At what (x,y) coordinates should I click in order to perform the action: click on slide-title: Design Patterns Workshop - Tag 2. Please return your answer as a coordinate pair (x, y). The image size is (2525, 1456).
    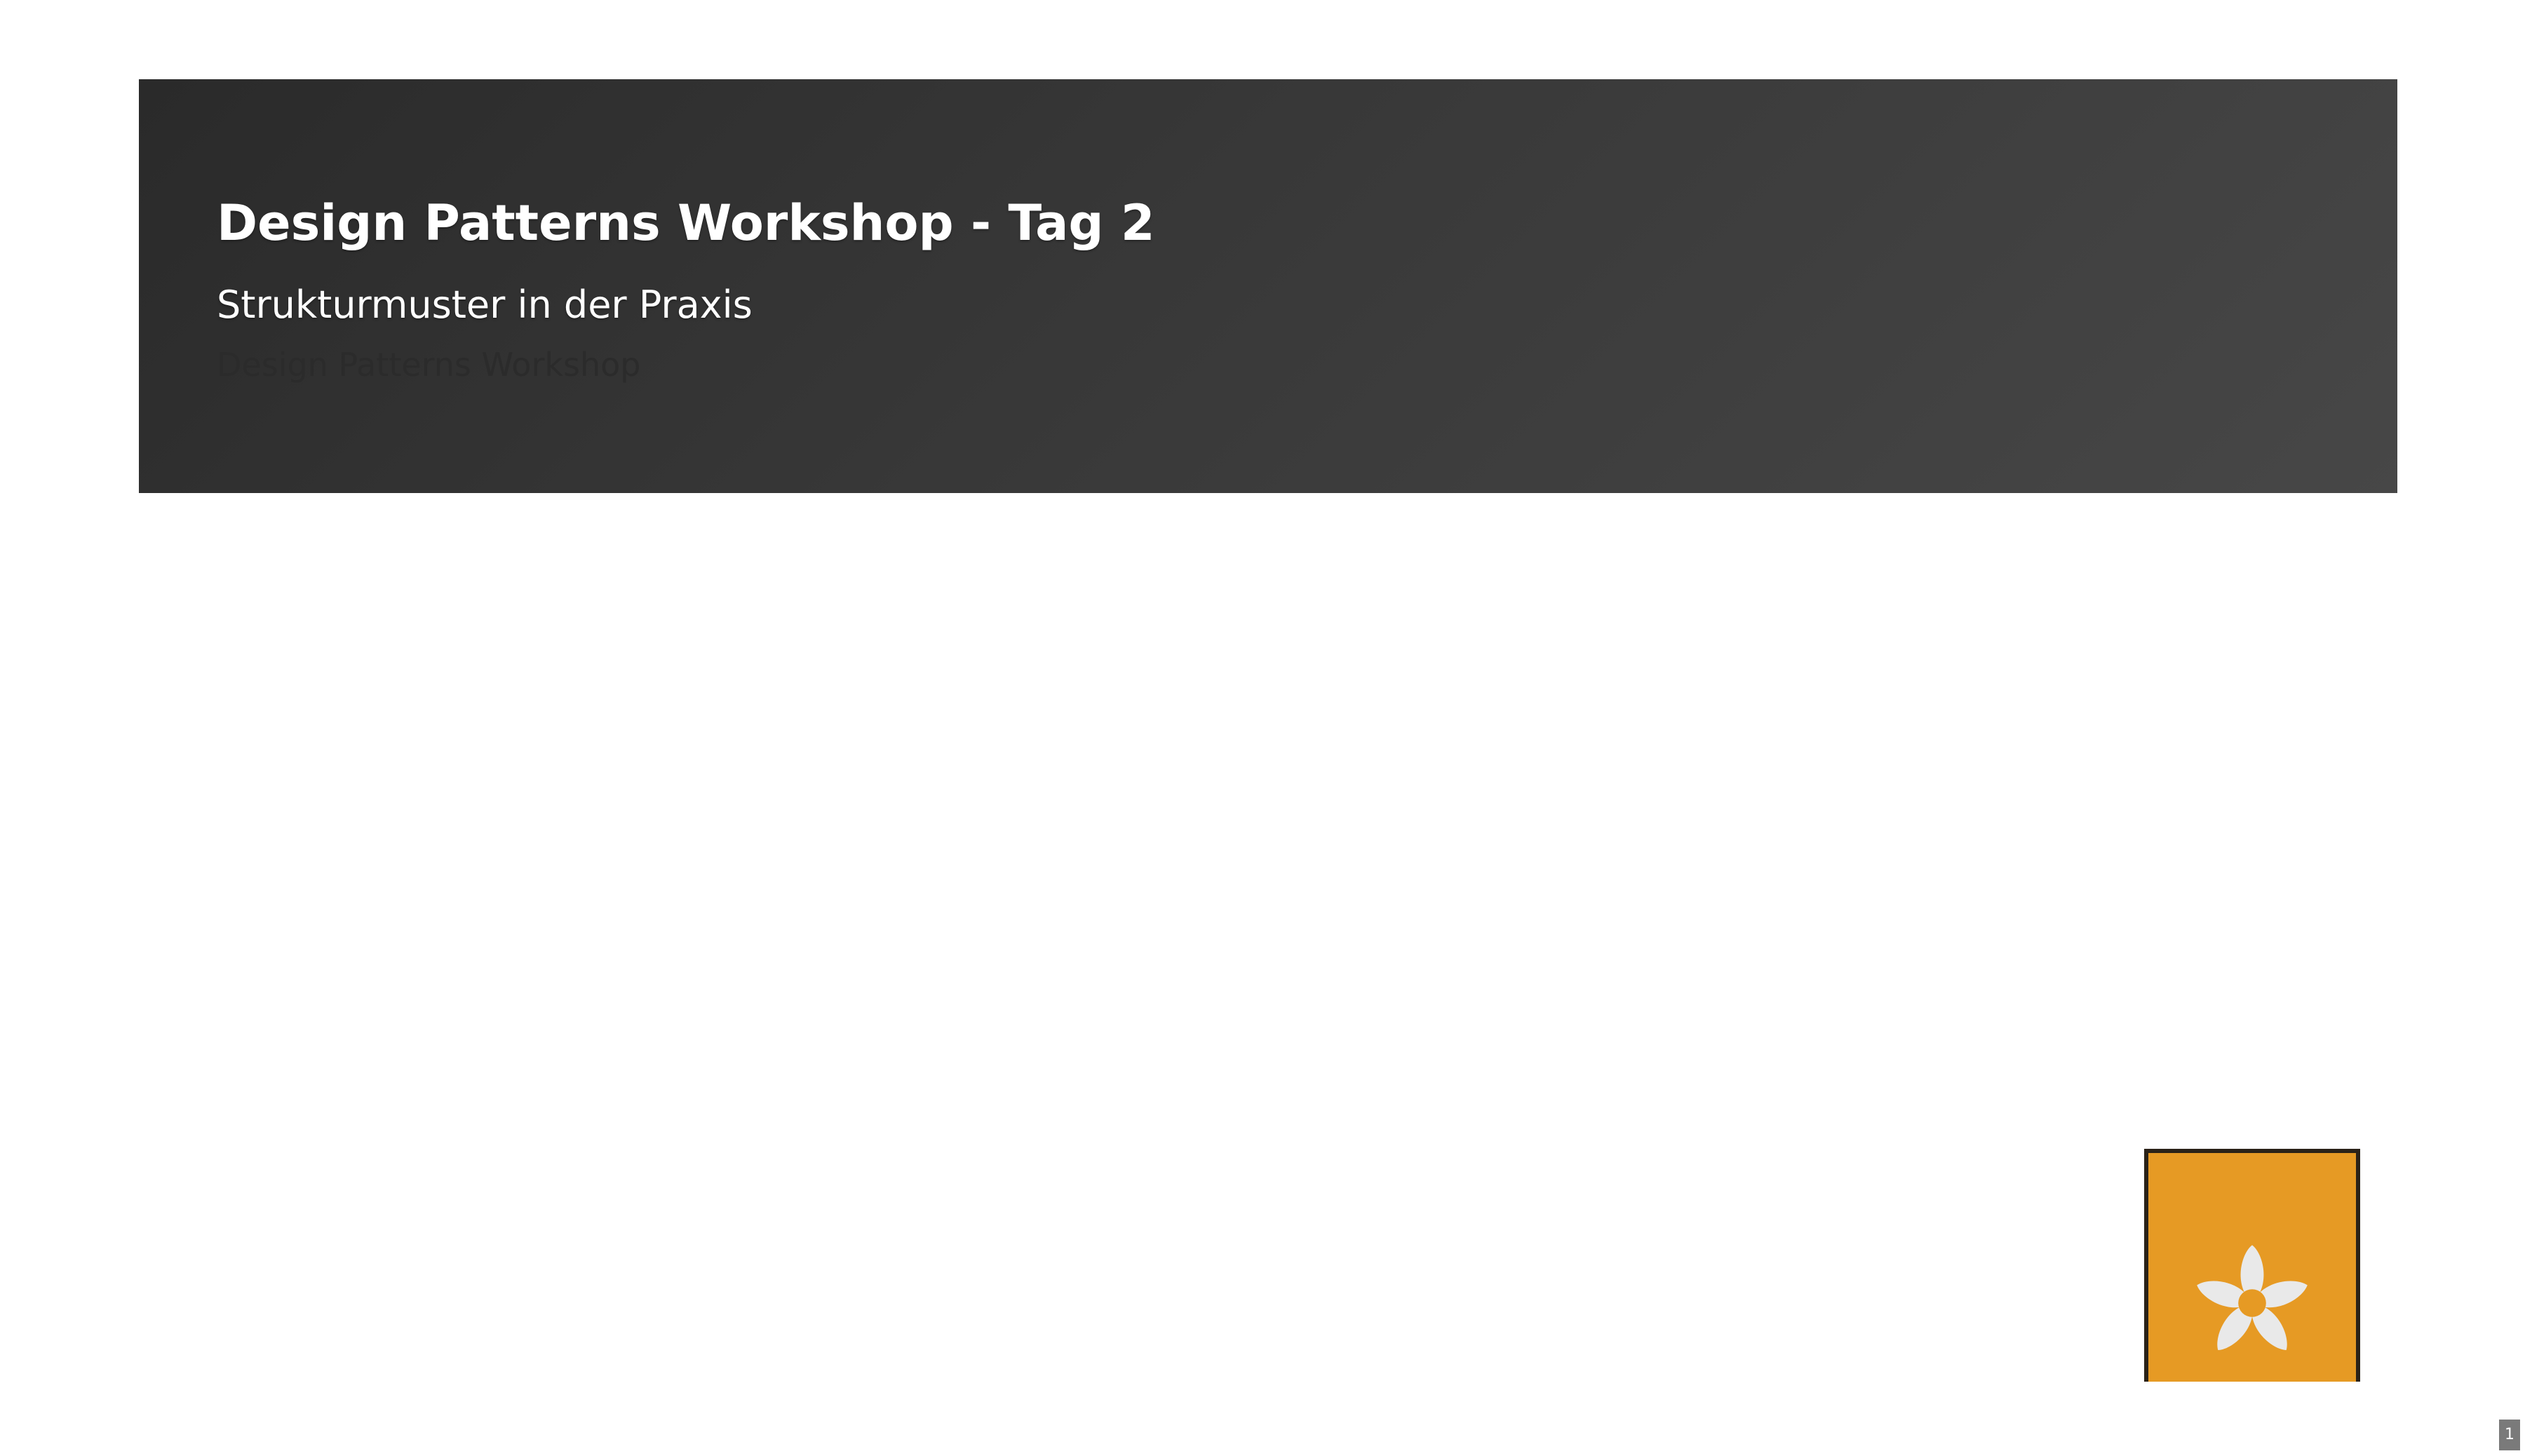
    Looking at the image, I should click on (686, 223).